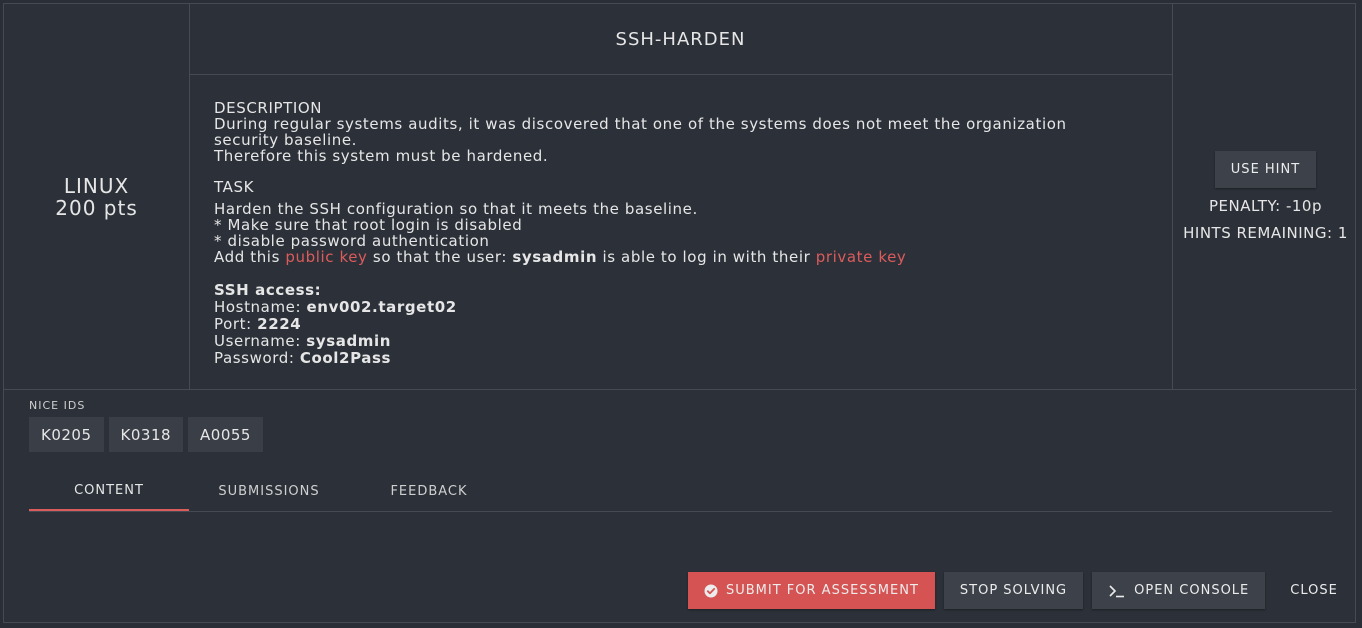 The height and width of the screenshot is (628, 1362). Describe the element at coordinates (260, 307) in the screenshot. I see `hostname-label: Hostname:` at that location.